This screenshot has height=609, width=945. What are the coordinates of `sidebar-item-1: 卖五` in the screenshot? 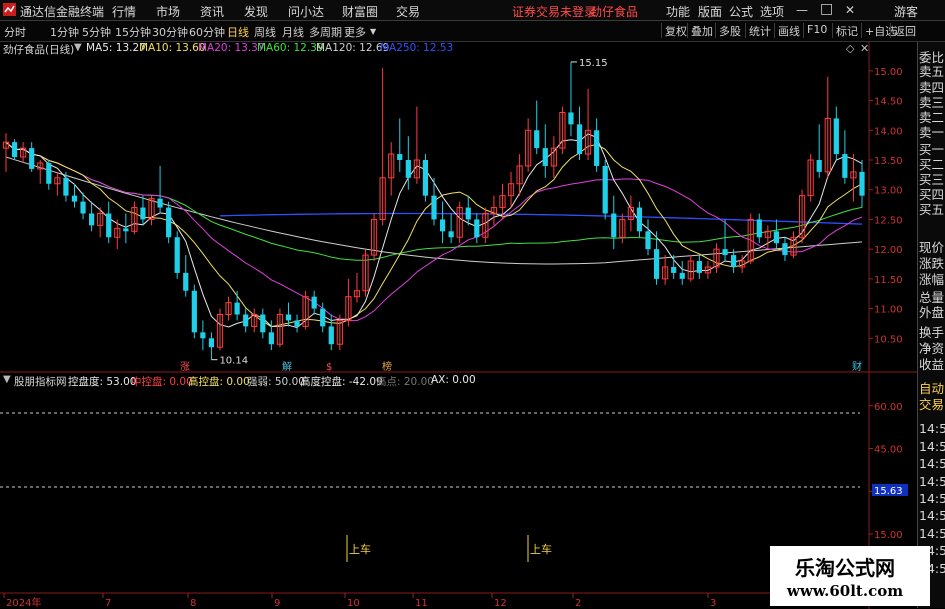 It's located at (932, 71).